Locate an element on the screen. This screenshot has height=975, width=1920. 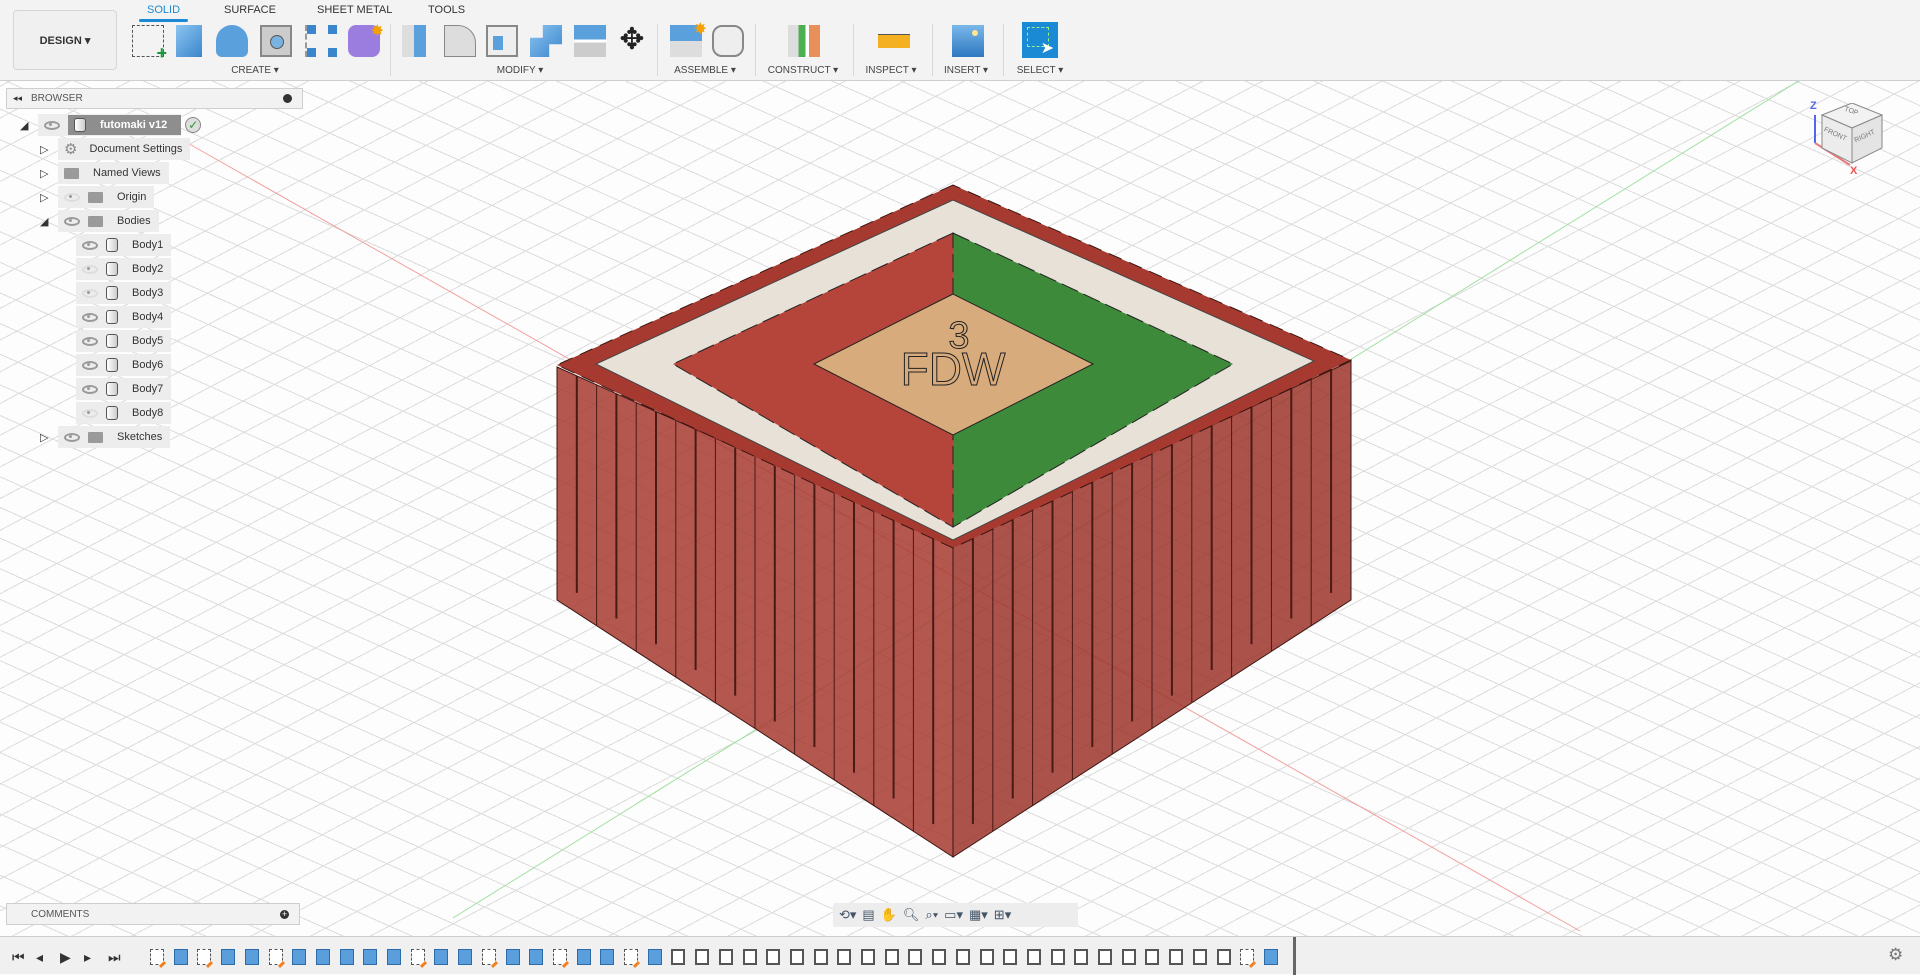
tree-root: ◢ futomaki v12 ✓ is located at coordinates (111, 125).